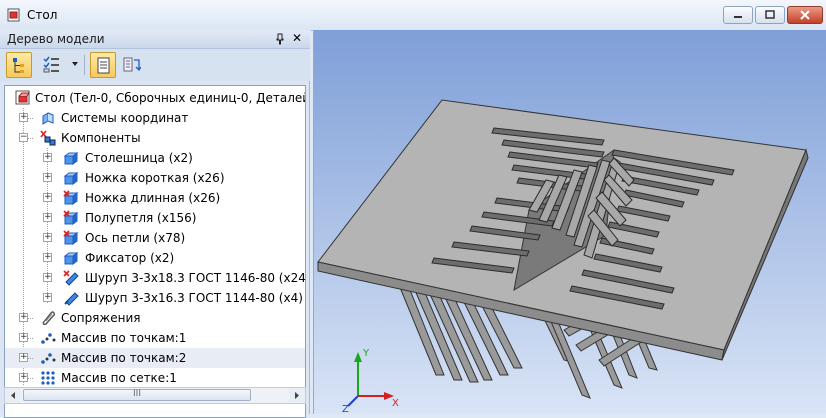 The height and width of the screenshot is (418, 826). What do you see at coordinates (366, 353) in the screenshot?
I see `y-axis-label: Y` at bounding box center [366, 353].